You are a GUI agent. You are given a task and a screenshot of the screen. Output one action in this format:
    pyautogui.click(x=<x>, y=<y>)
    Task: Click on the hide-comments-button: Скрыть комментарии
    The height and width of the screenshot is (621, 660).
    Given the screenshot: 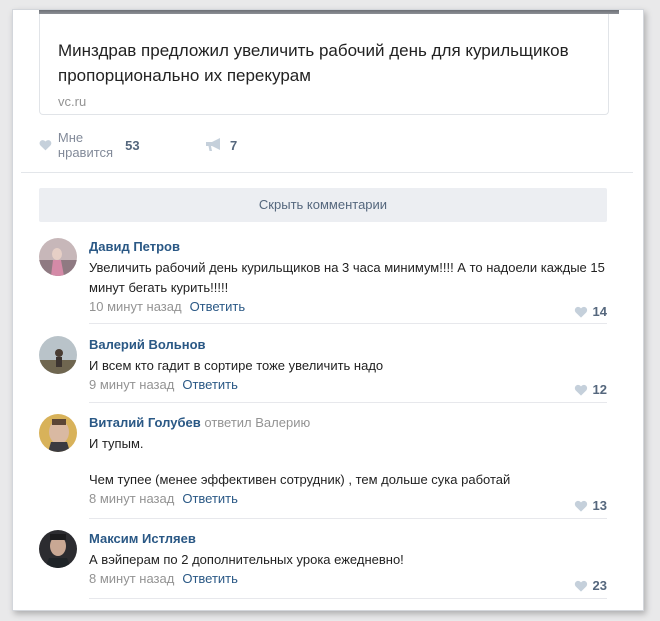 What is the action you would take?
    pyautogui.click(x=323, y=205)
    